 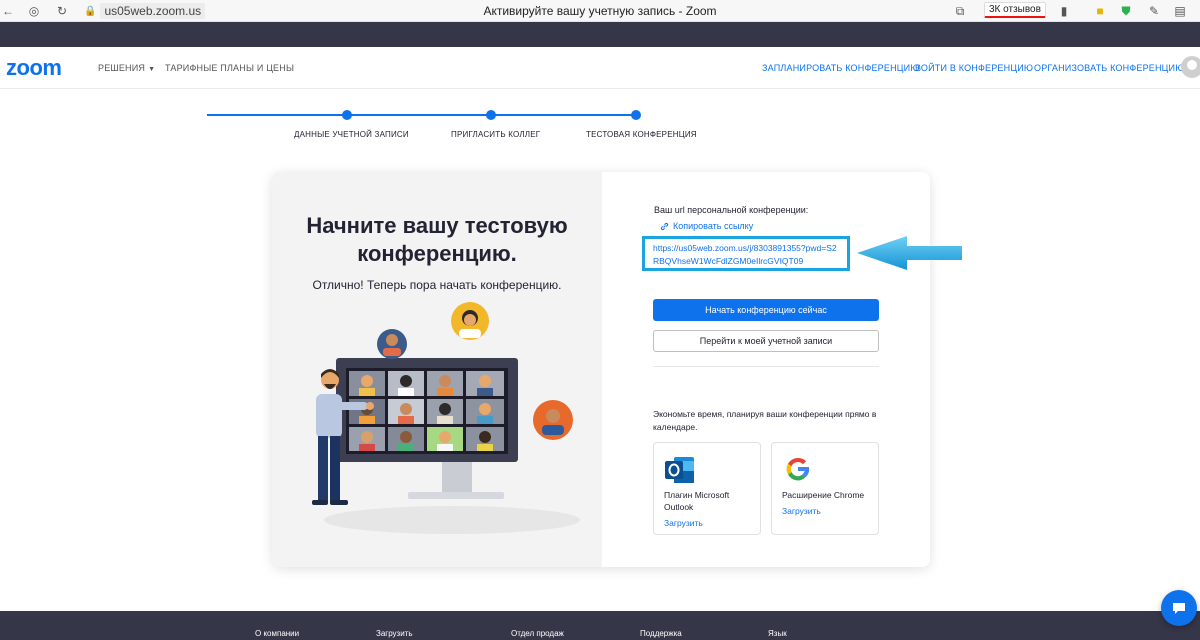 What do you see at coordinates (437, 240) in the screenshot?
I see `page-title: Начните вашу тестовую конференцию.` at bounding box center [437, 240].